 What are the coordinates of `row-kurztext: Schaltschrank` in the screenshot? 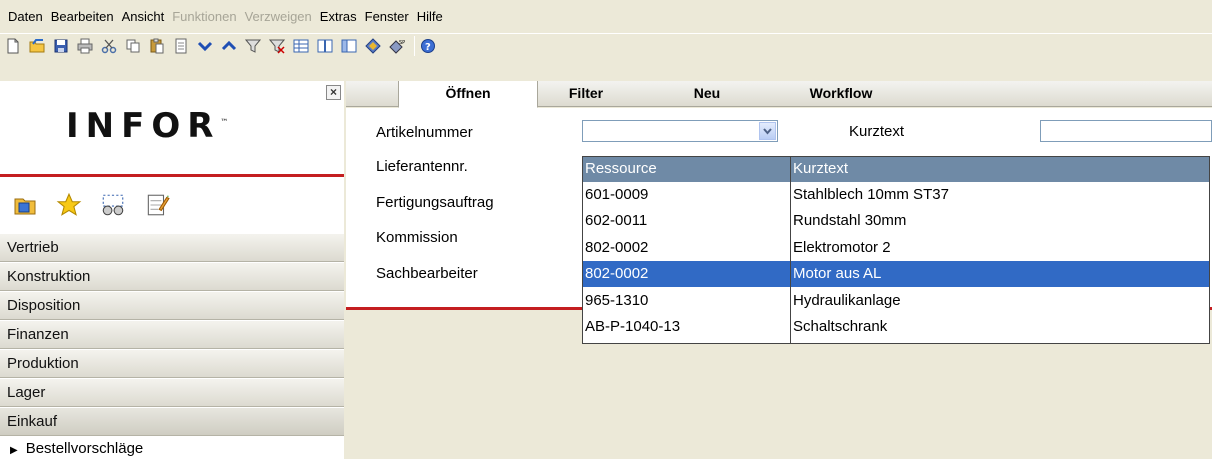 It's located at (840, 326).